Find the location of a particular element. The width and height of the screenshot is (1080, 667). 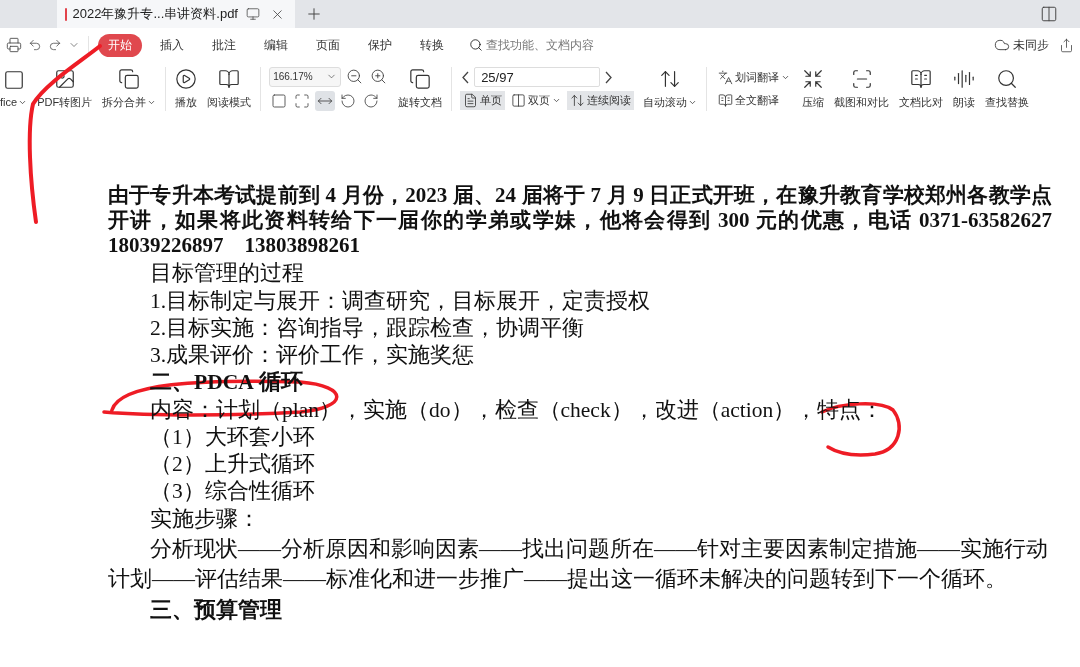

menu-tab: 保护 is located at coordinates (380, 45).